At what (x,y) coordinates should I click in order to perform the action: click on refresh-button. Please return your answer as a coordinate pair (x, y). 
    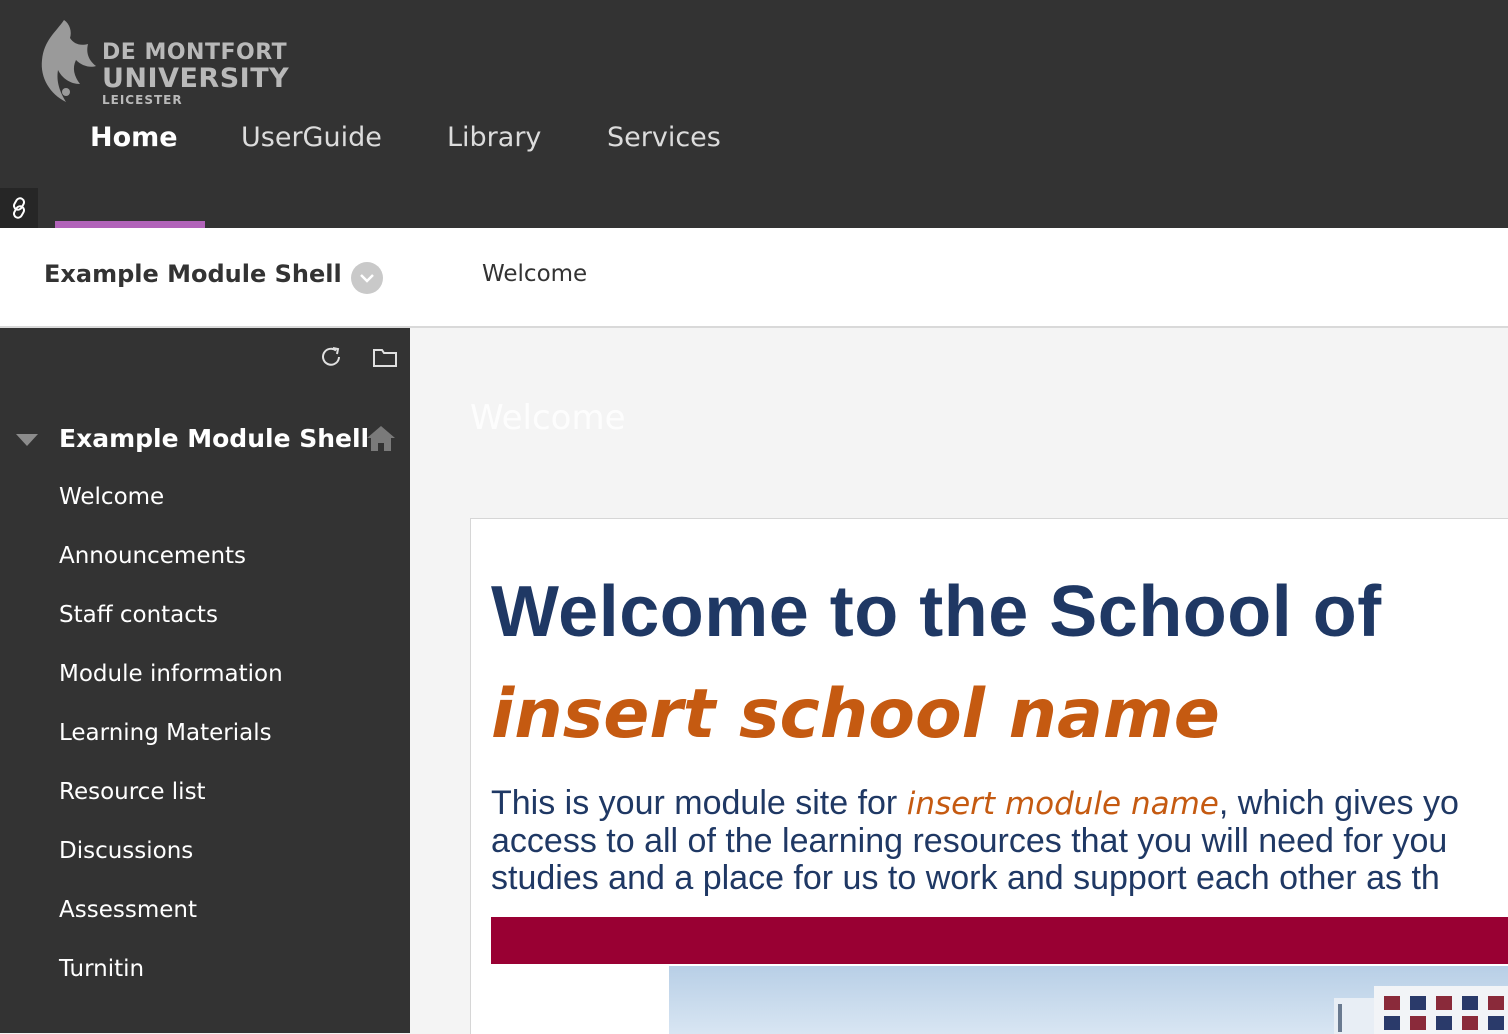
    Looking at the image, I should click on (331, 357).